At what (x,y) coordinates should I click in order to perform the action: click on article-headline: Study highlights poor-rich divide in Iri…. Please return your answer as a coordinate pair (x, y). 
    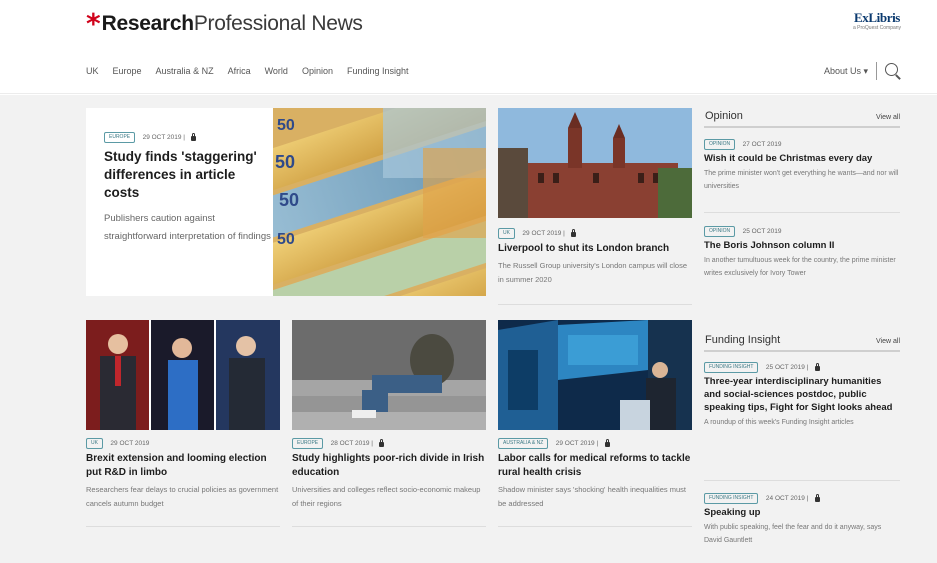
    Looking at the image, I should click on (389, 466).